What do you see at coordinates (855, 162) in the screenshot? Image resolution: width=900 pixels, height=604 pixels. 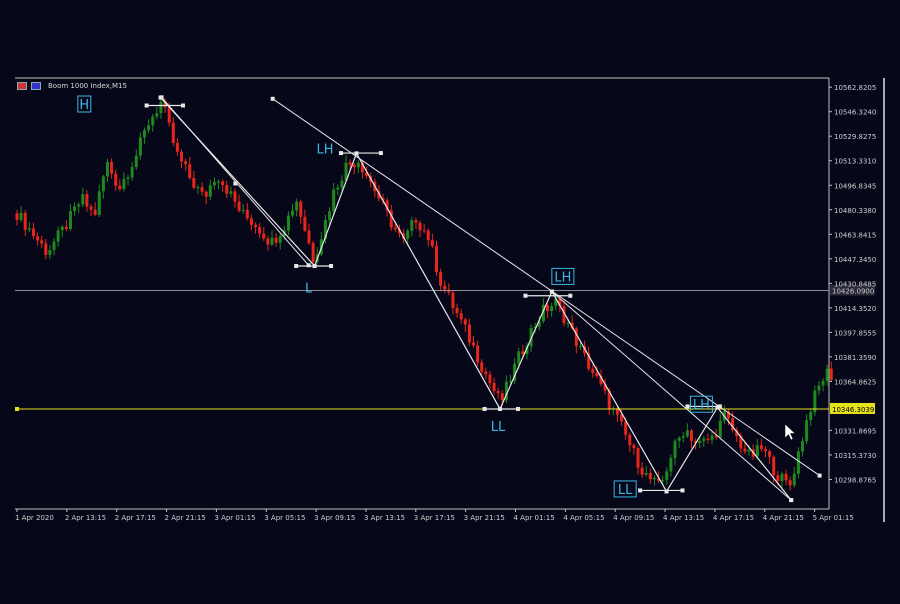 I see `y-tick-label: 10513.3310` at bounding box center [855, 162].